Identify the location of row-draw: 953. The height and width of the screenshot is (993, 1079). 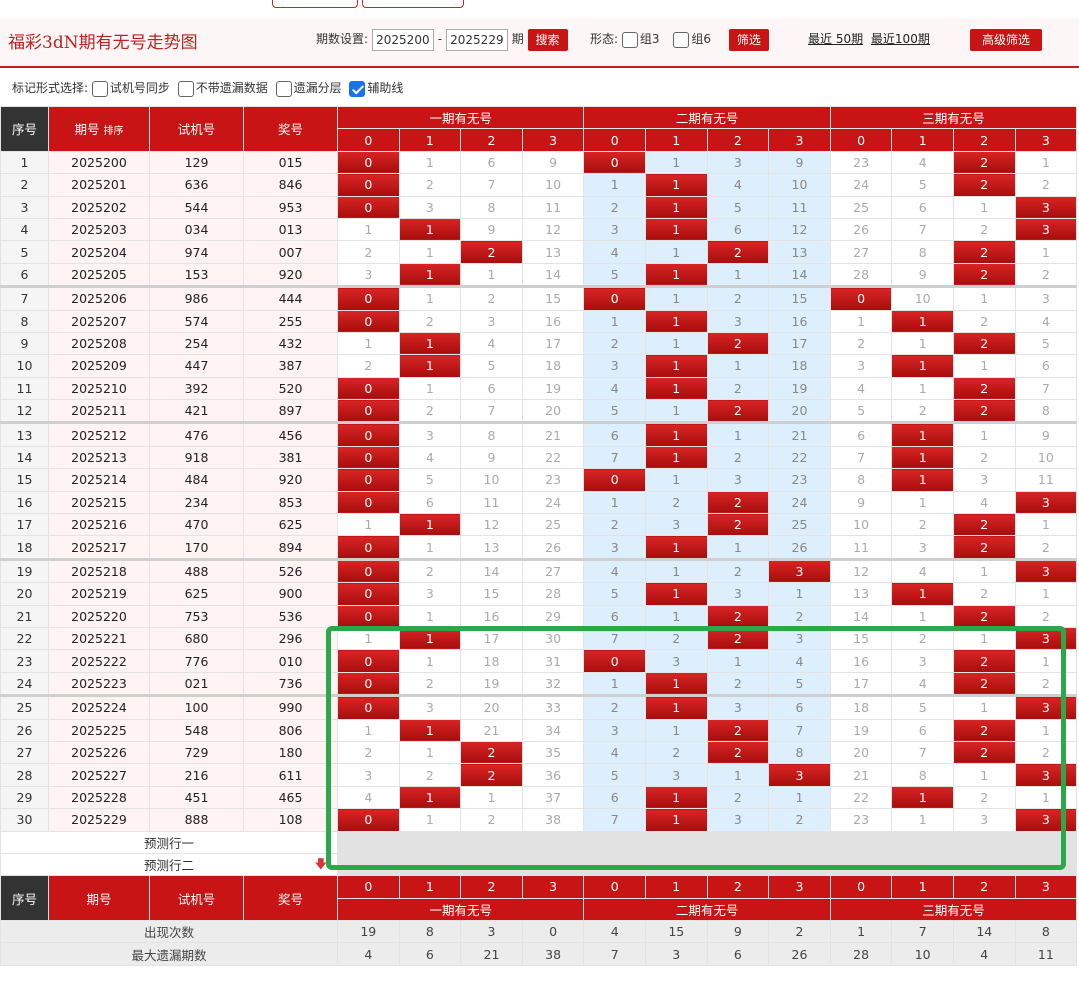
(290, 207).